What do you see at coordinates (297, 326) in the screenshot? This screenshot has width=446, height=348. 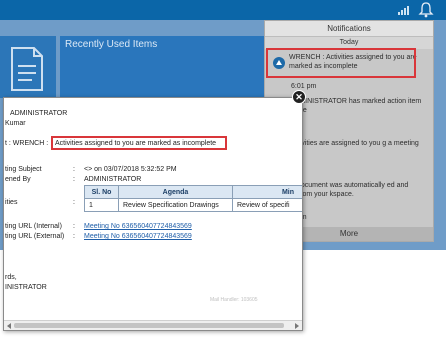 I see `scroll-right-icon` at bounding box center [297, 326].